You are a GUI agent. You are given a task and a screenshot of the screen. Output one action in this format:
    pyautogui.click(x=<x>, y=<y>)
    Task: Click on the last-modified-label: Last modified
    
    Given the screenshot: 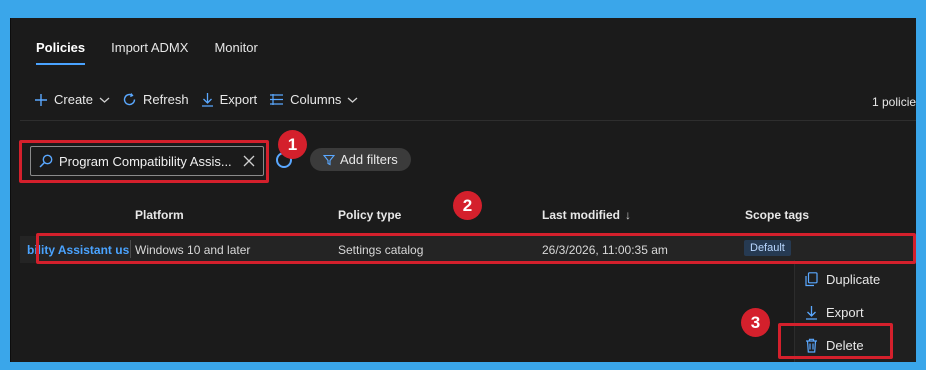 What is the action you would take?
    pyautogui.click(x=581, y=215)
    